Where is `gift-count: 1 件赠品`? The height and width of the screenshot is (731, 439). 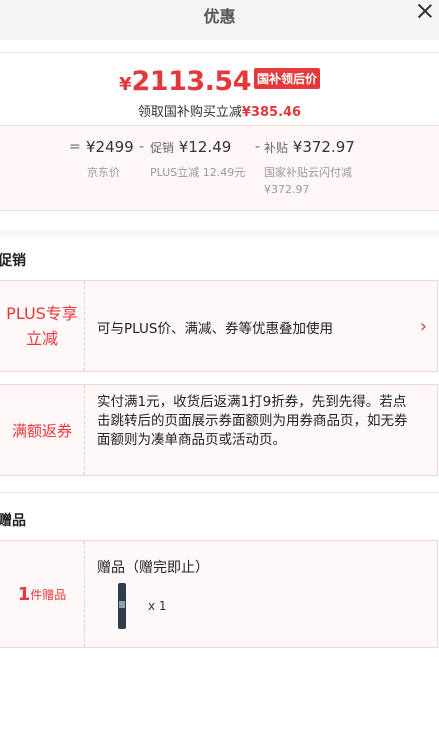
gift-count: 1 件赠品 is located at coordinates (42, 594).